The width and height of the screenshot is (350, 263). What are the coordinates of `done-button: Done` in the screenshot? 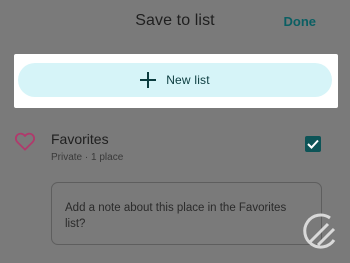 It's located at (300, 21).